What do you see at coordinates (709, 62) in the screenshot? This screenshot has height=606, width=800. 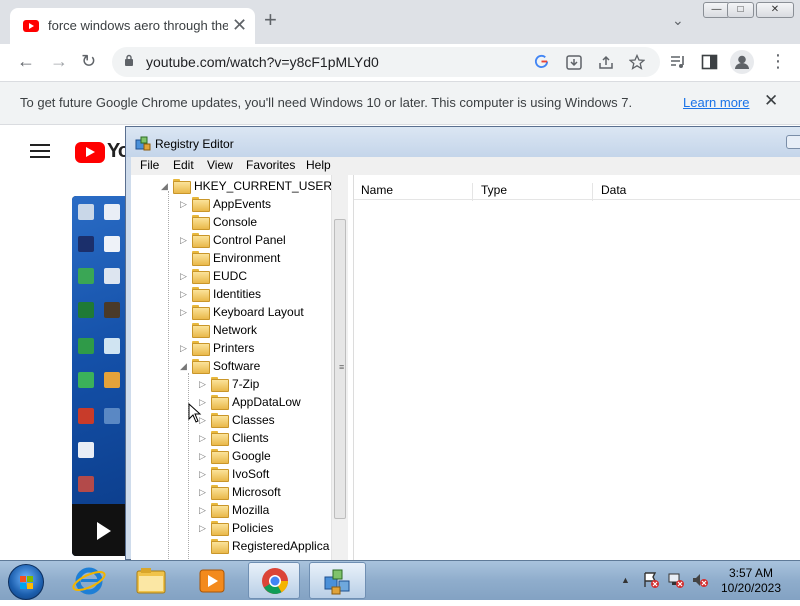 I see `side-panel-icon` at bounding box center [709, 62].